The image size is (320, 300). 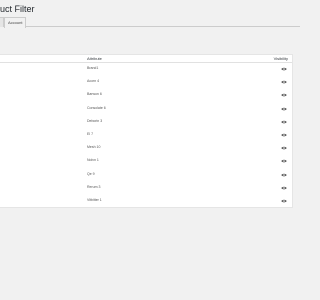 What do you see at coordinates (146, 175) in the screenshot?
I see `table-row: Qe 9` at bounding box center [146, 175].